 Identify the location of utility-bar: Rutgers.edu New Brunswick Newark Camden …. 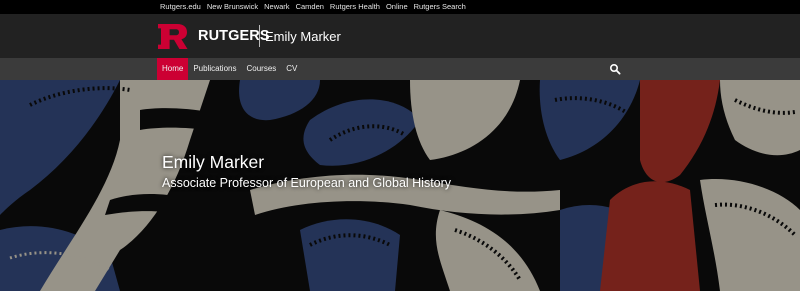
(400, 7).